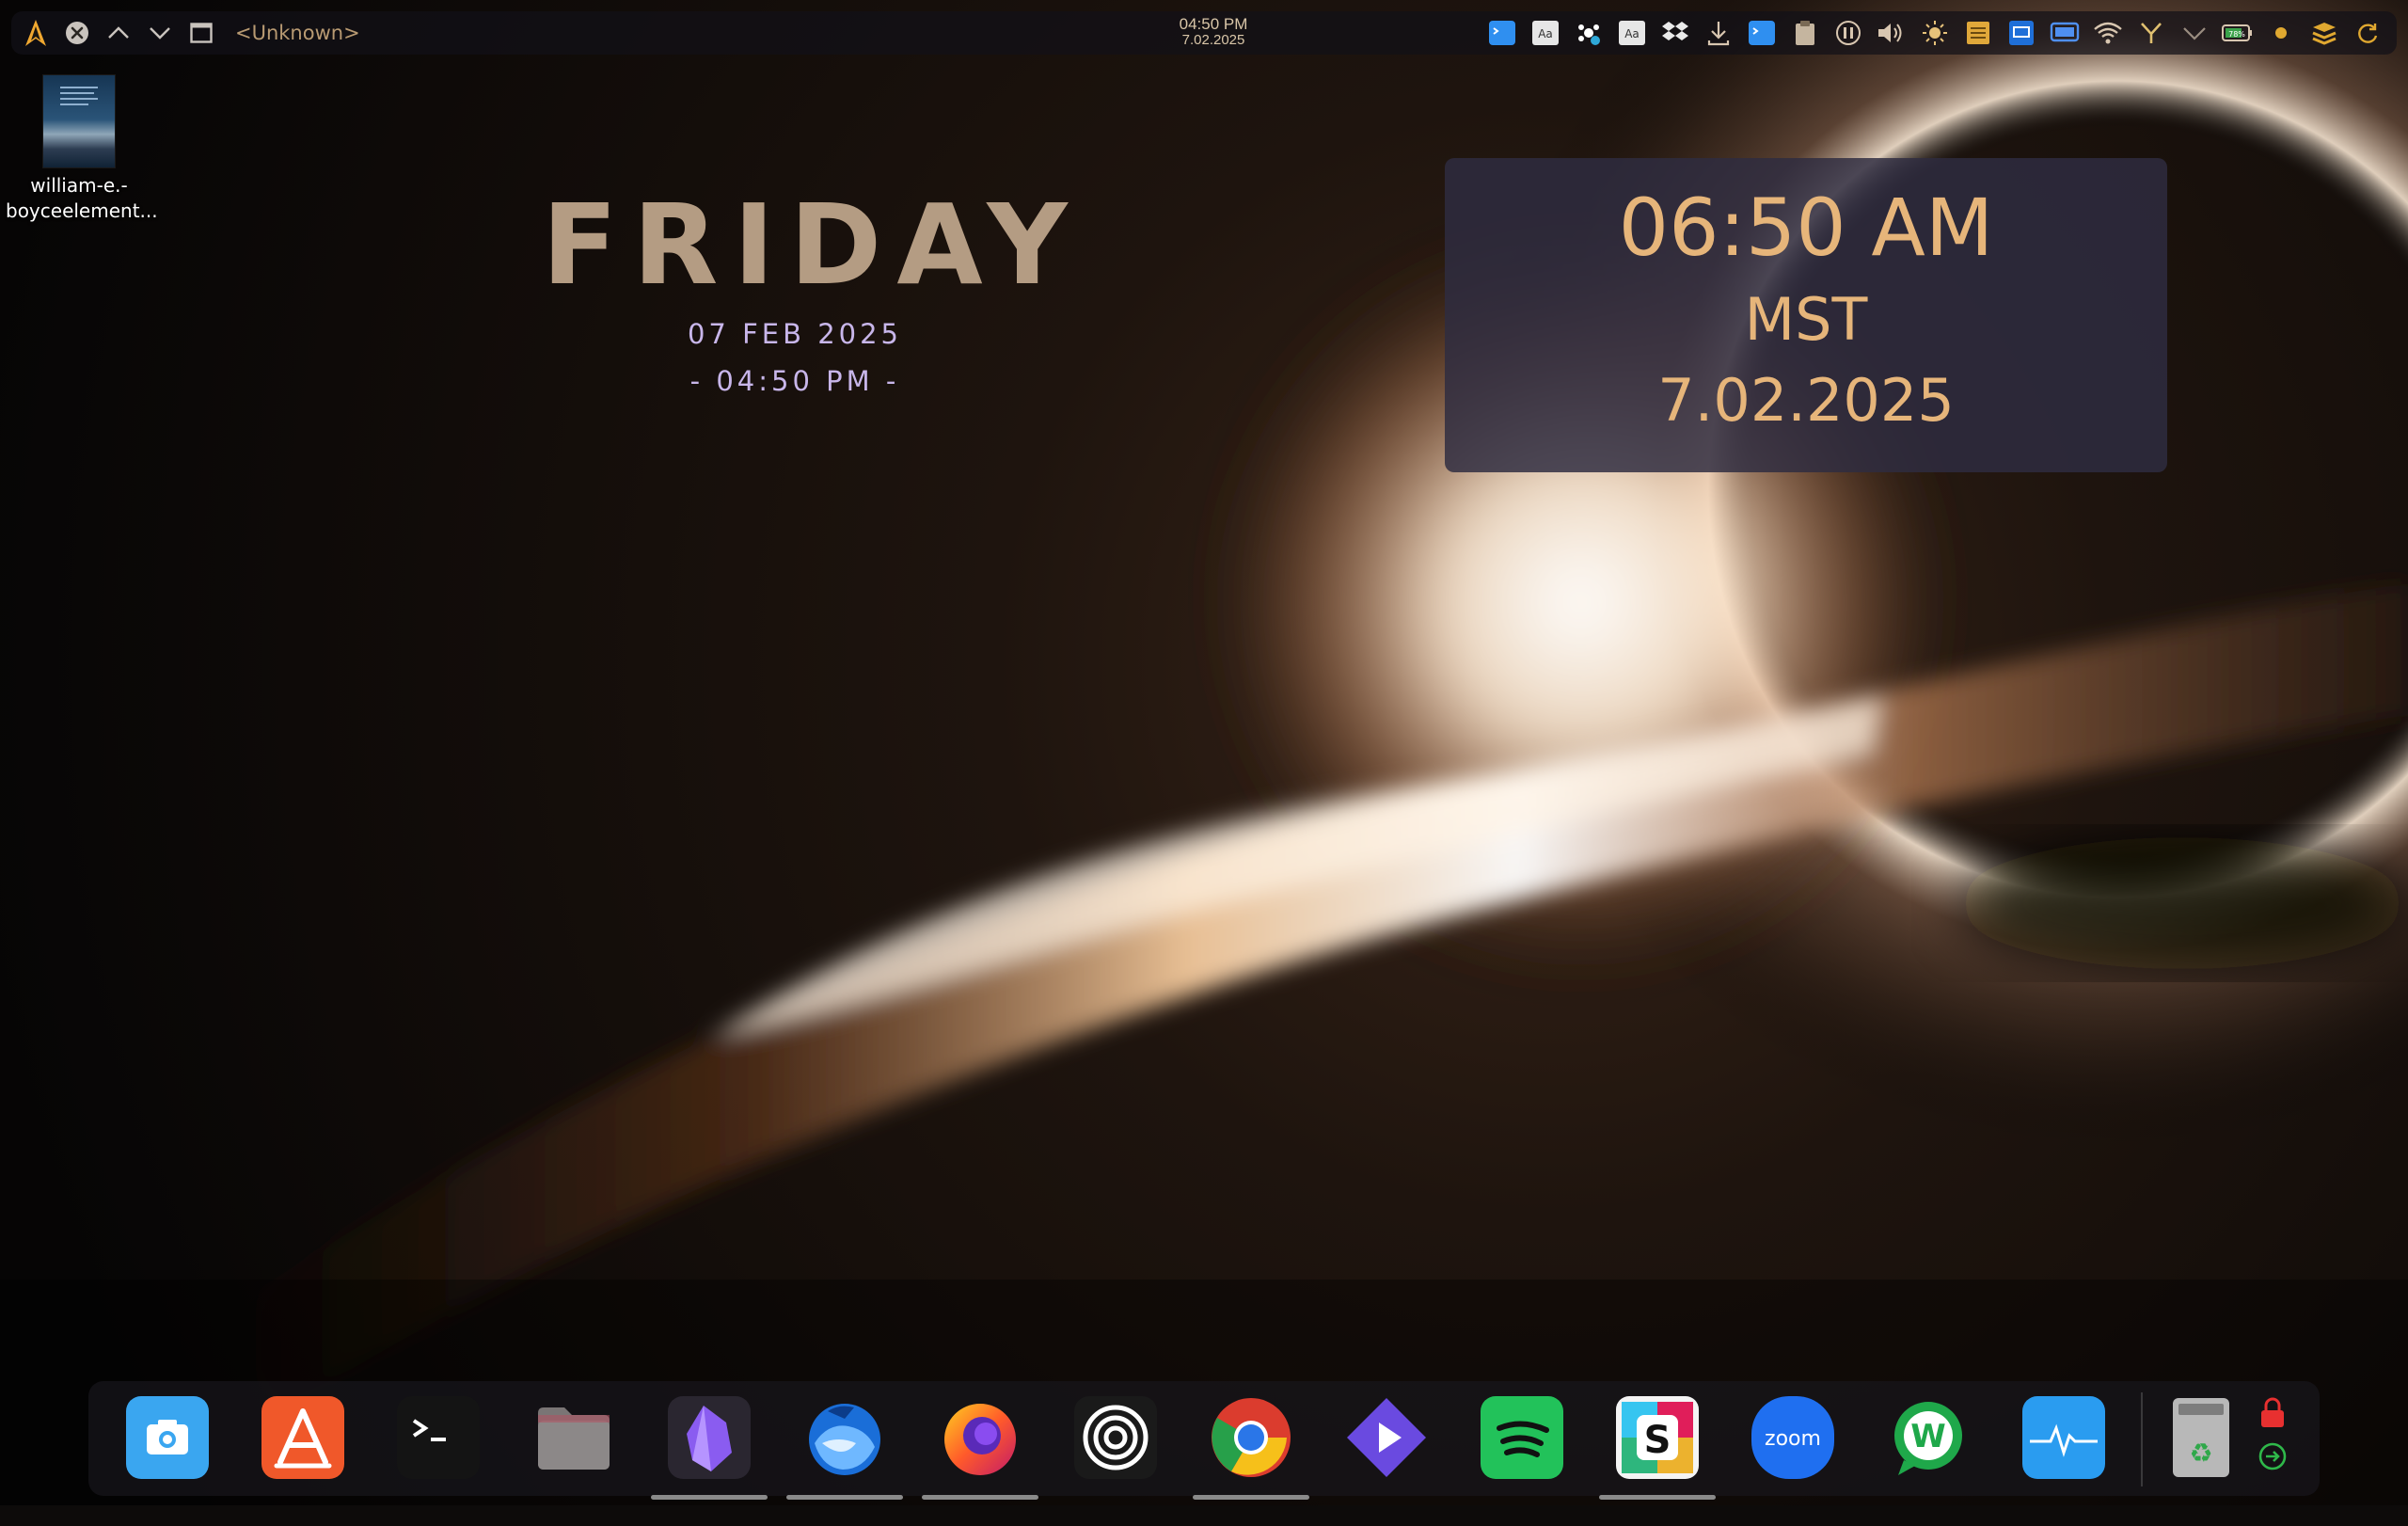 This screenshot has height=1526, width=2408. I want to click on folder-icon, so click(574, 1437).